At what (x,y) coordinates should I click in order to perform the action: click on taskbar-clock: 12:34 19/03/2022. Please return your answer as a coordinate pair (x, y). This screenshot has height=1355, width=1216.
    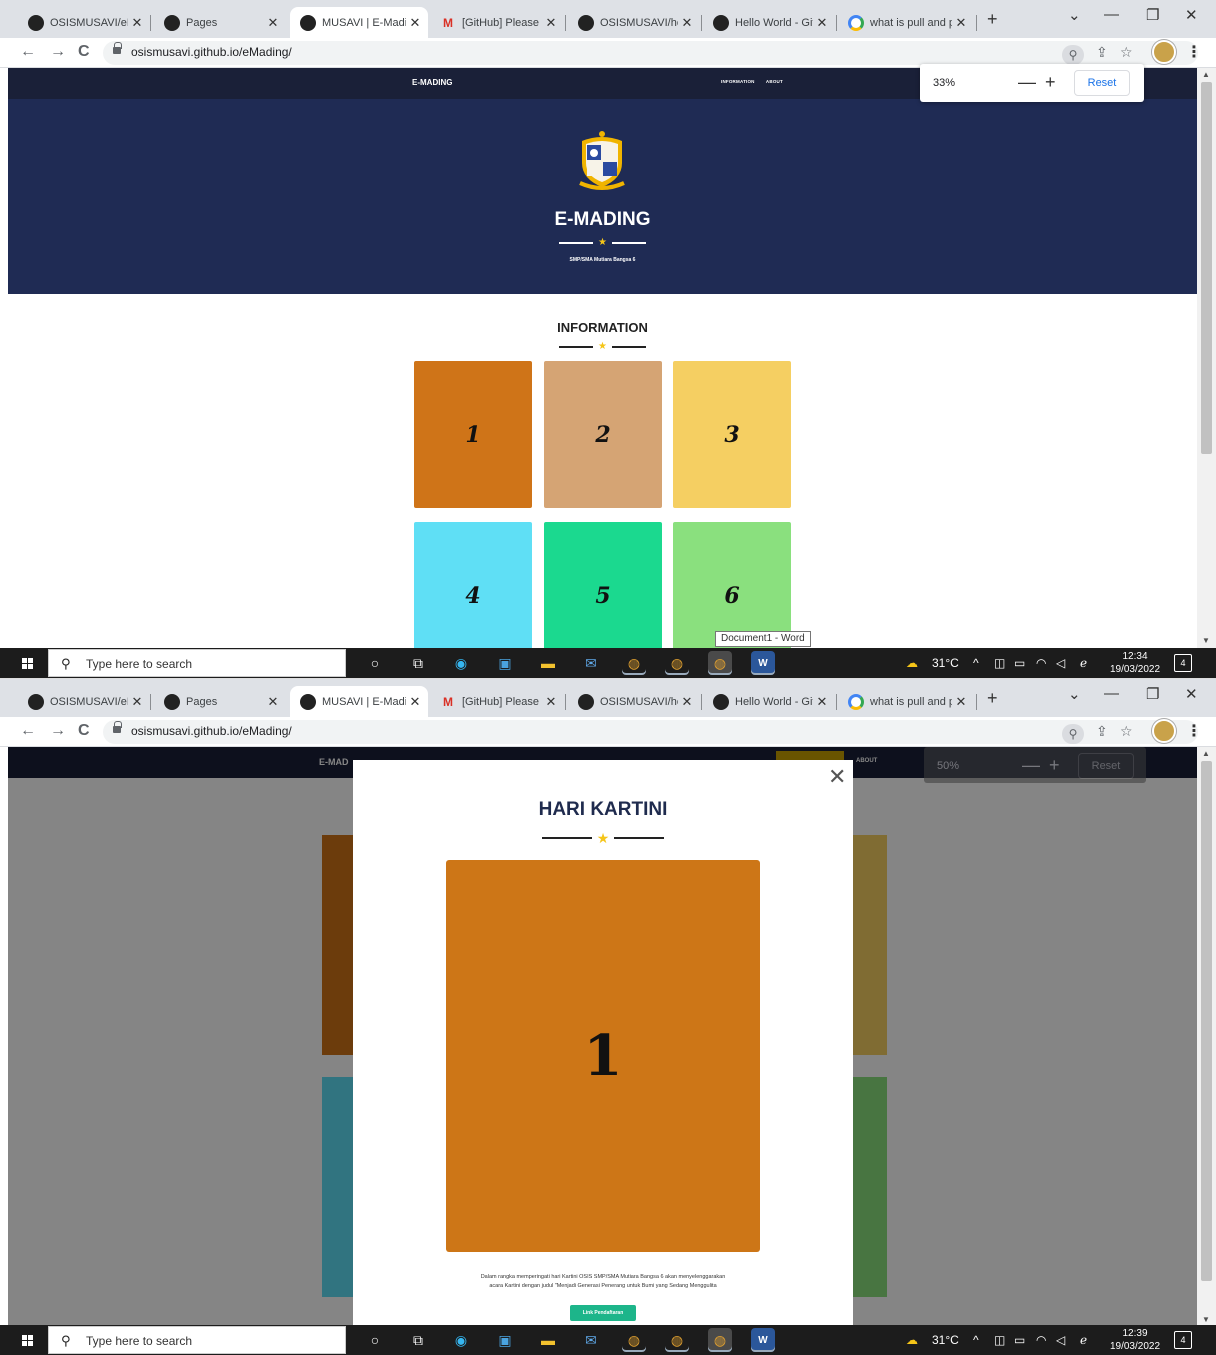
    Looking at the image, I should click on (1135, 663).